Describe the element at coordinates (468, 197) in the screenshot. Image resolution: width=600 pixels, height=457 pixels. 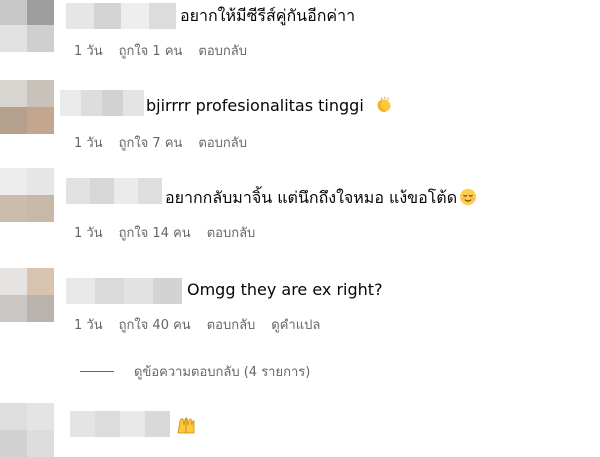
I see `relieved-face-icon` at that location.